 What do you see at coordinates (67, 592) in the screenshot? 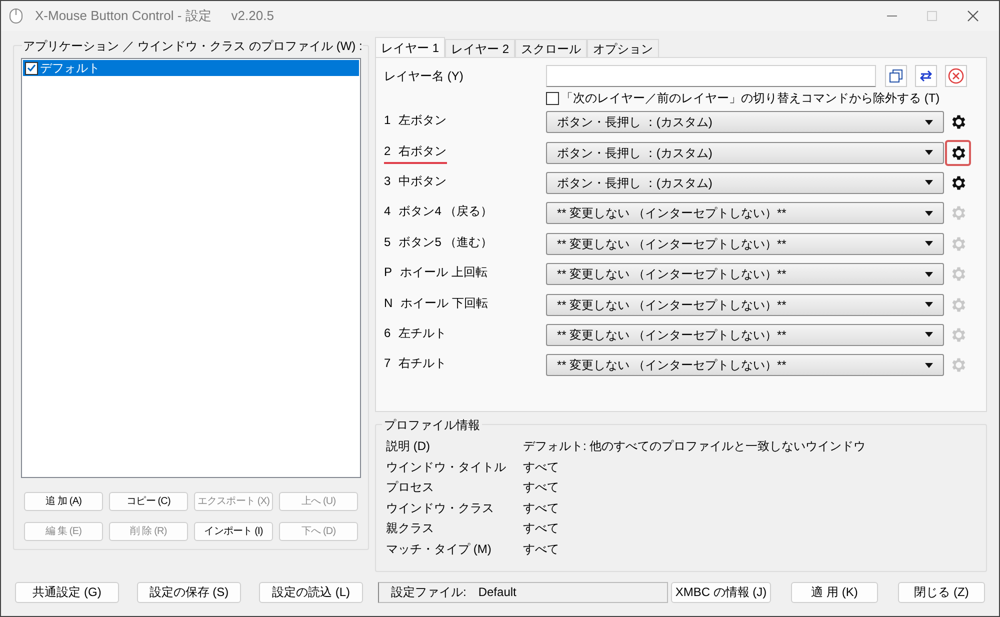
I see `button: 共通設定 (G)` at bounding box center [67, 592].